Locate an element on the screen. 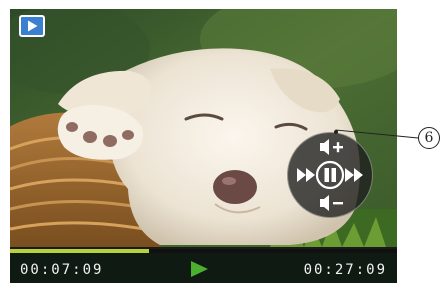 The width and height of the screenshot is (445, 283). callout-number: 6 is located at coordinates (429, 138).